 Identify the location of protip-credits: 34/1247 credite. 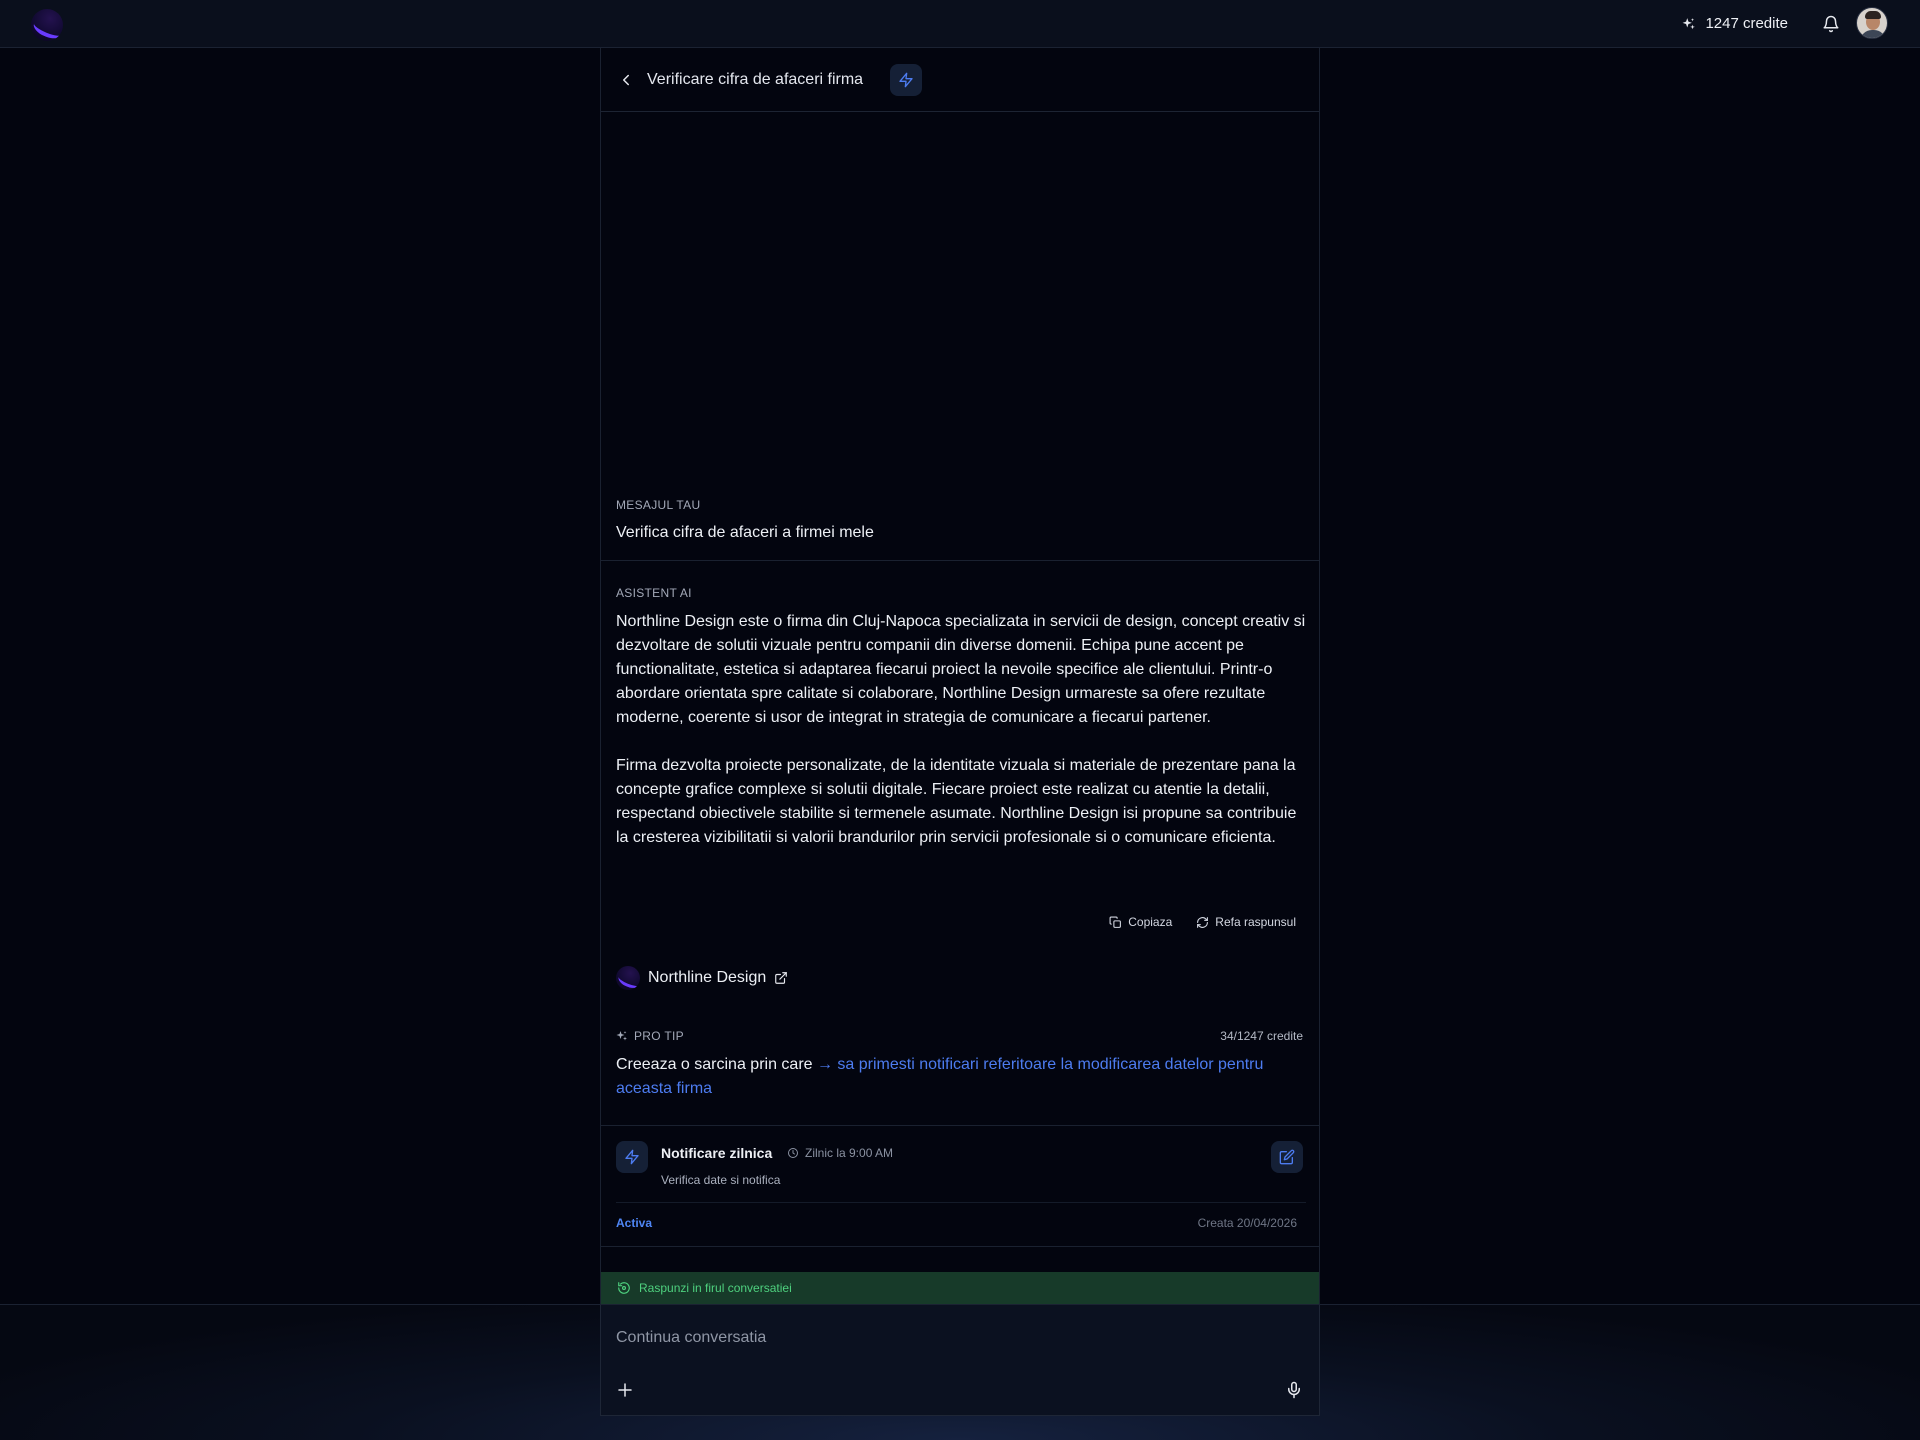
(1261, 1036).